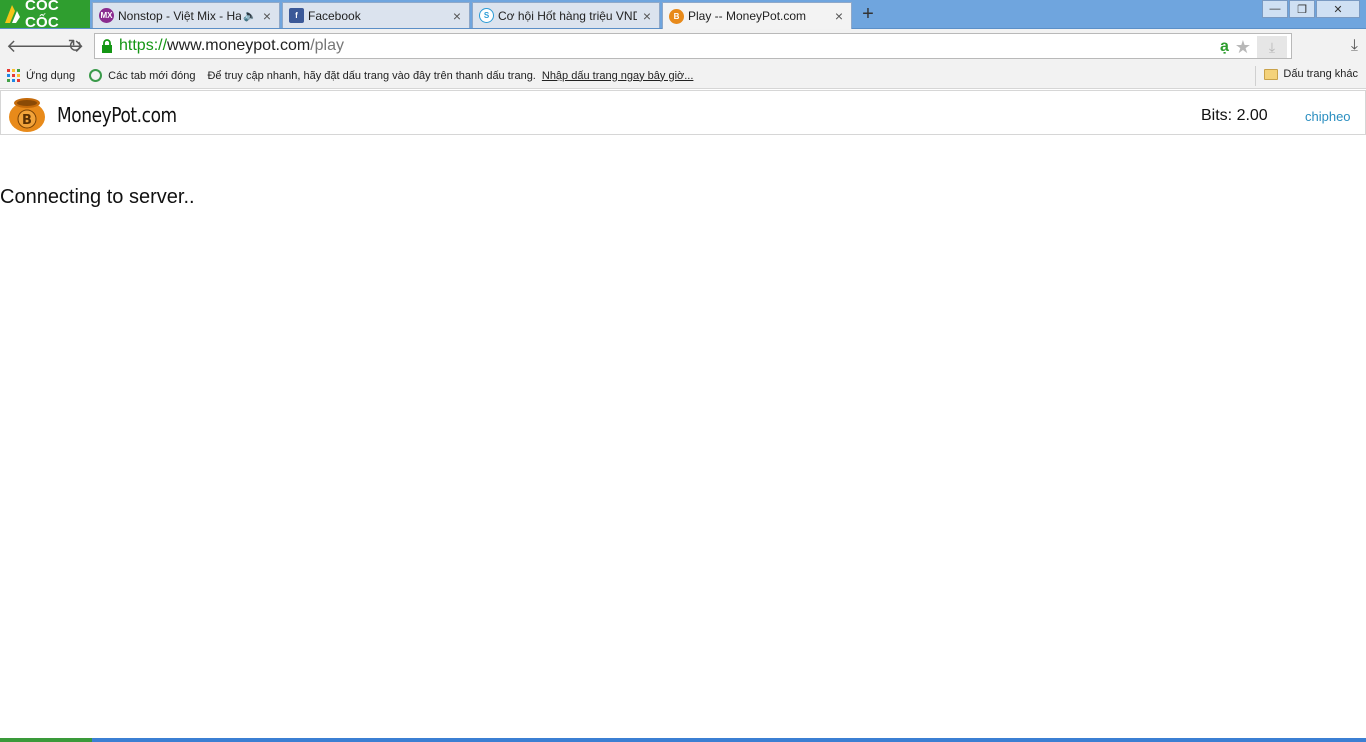 This screenshot has width=1366, height=742. Describe the element at coordinates (676, 16) in the screenshot. I see `moneypot-icon: B` at that location.